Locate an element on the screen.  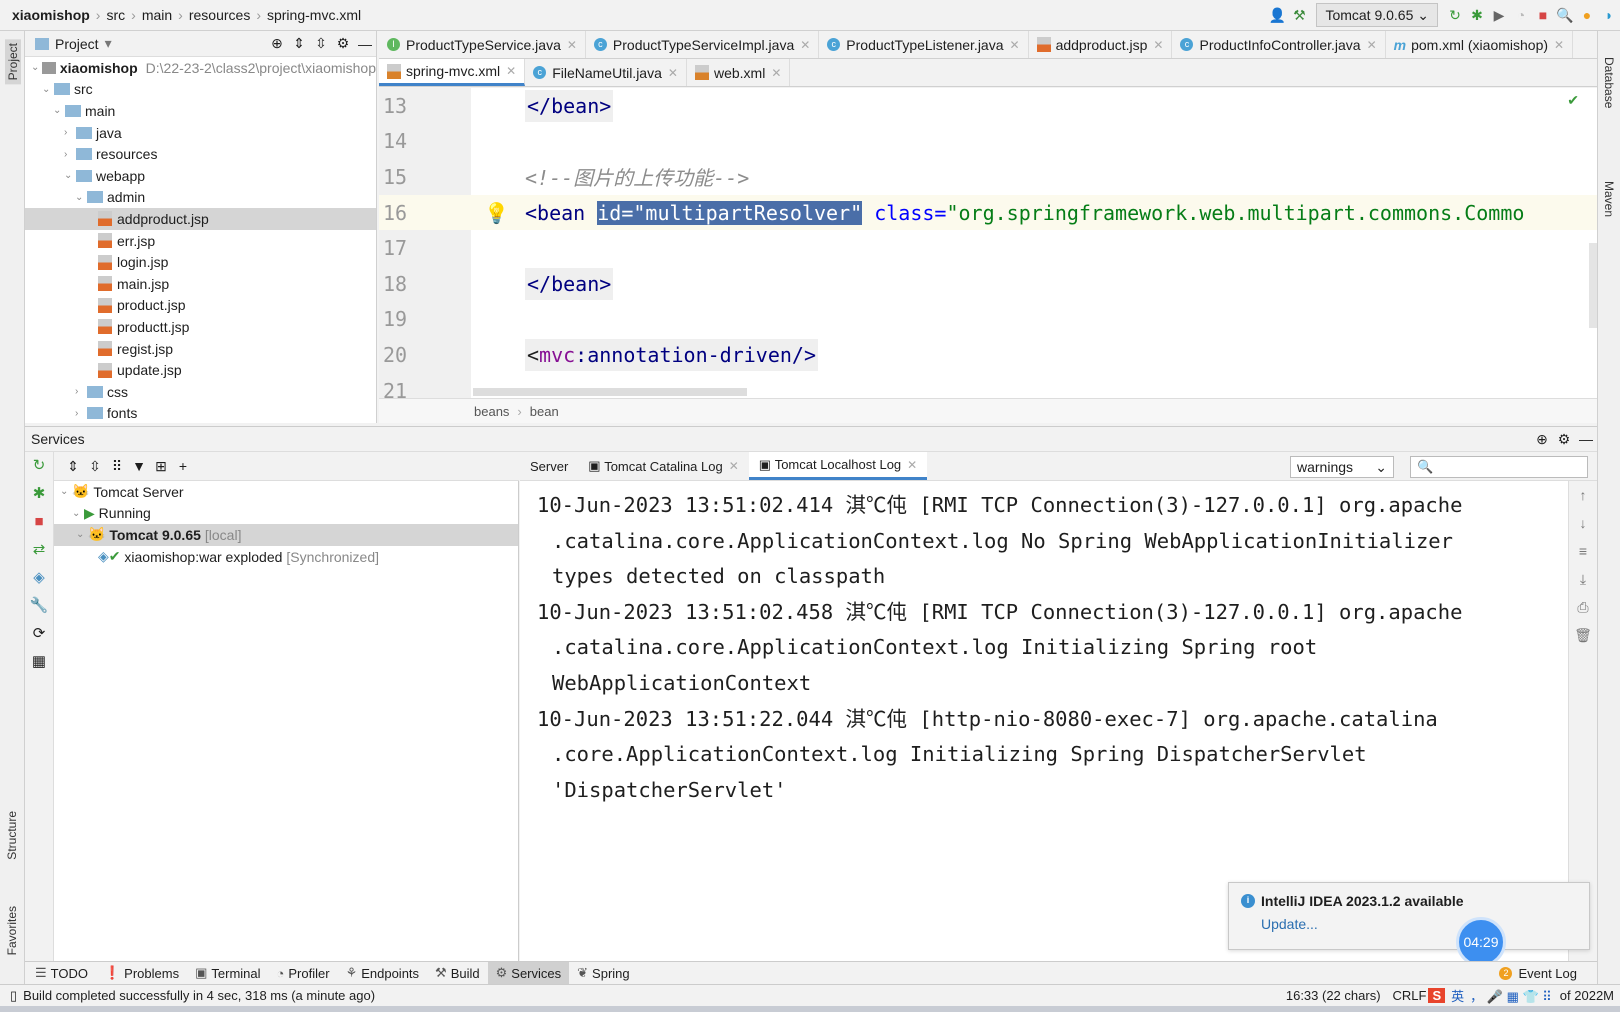
tree-item: › resources is located at coordinates (200, 154).